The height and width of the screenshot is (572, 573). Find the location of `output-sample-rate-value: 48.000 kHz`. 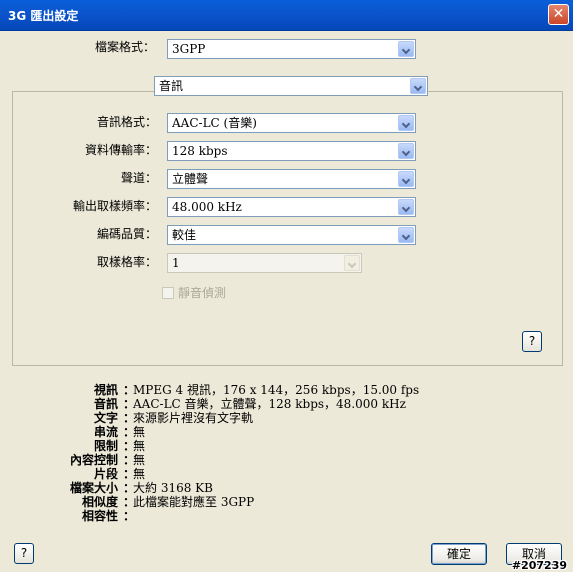

output-sample-rate-value: 48.000 kHz is located at coordinates (207, 207).